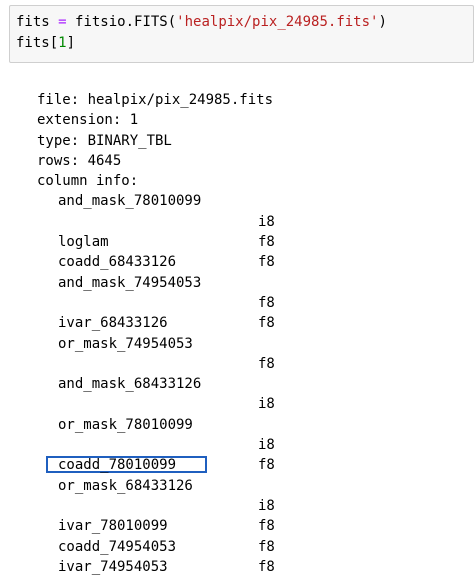 This screenshot has height=586, width=474. Describe the element at coordinates (126, 22) in the screenshot. I see `code-function-call: fitsio.FITS(` at that location.